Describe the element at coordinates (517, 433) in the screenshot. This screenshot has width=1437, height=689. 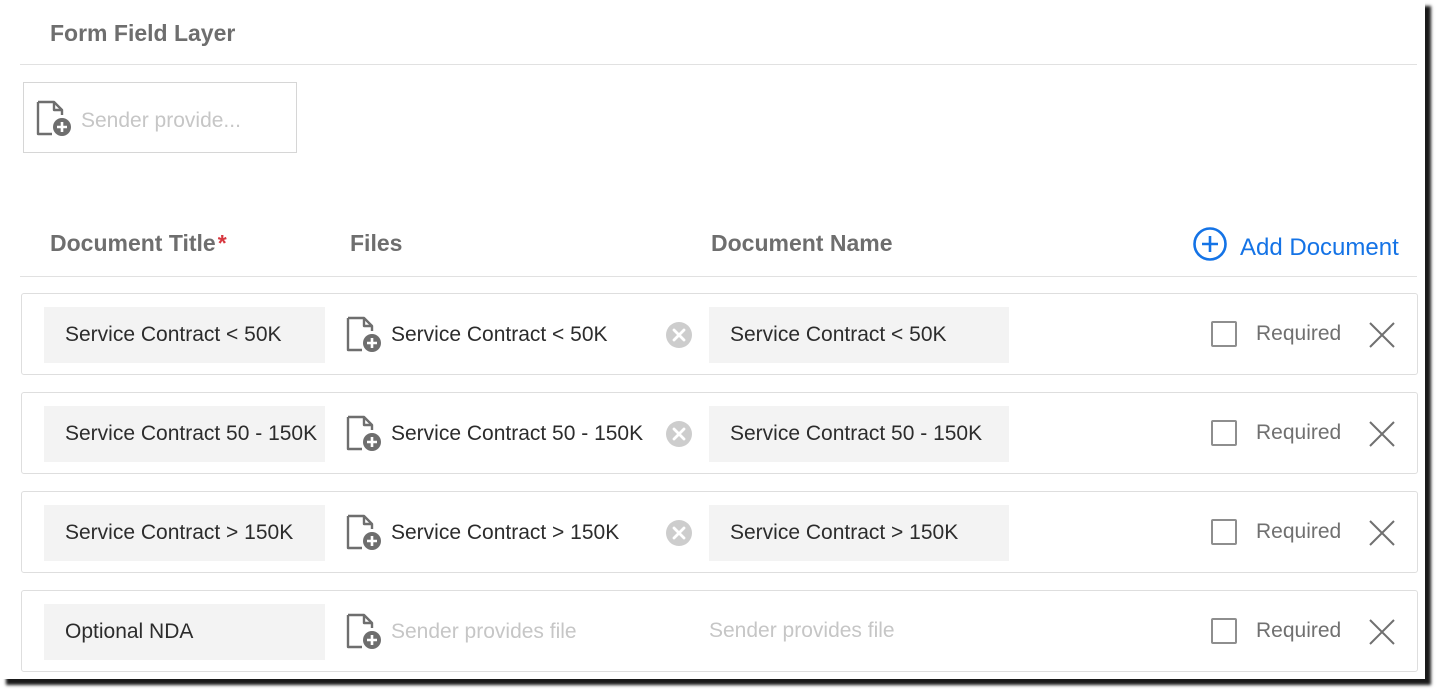
I see `file-name: Service Contract 50 - 150K` at that location.